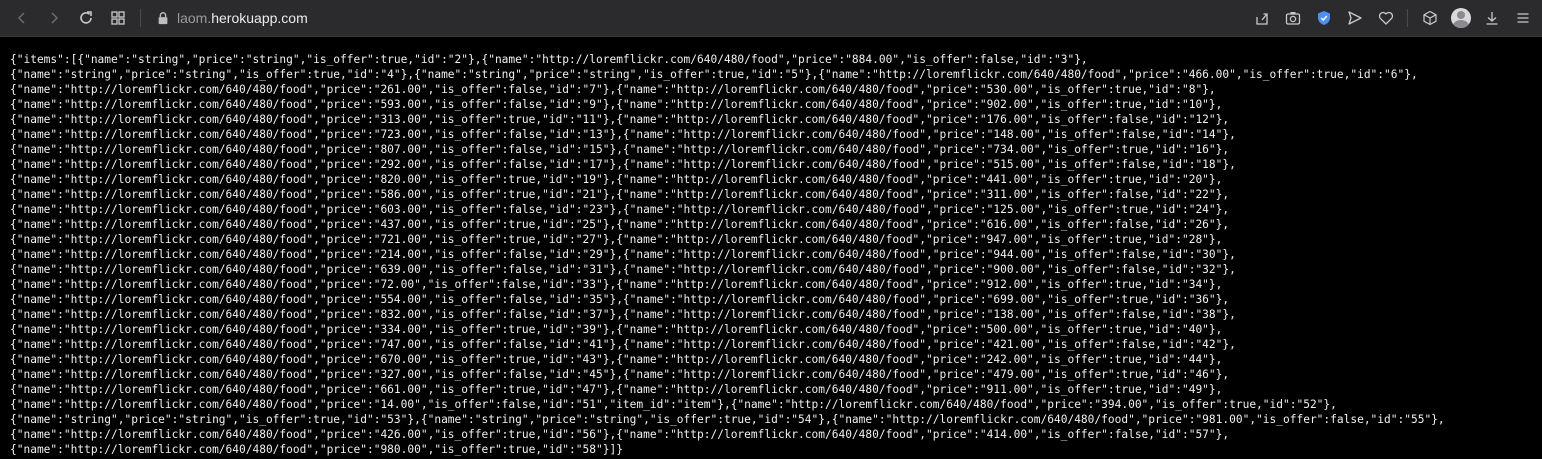 This screenshot has width=1542, height=459. Describe the element at coordinates (1354, 18) in the screenshot. I see `send-icon` at that location.